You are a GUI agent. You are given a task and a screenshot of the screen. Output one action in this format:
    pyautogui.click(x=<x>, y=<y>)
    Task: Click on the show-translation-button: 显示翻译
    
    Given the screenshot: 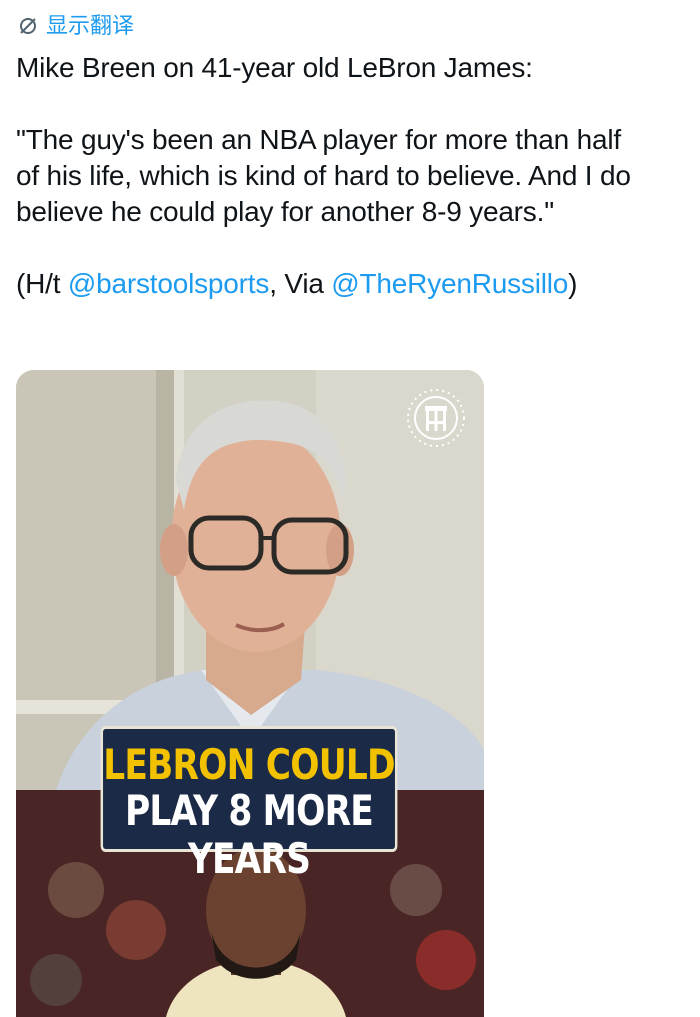 What is the action you would take?
    pyautogui.click(x=76, y=26)
    